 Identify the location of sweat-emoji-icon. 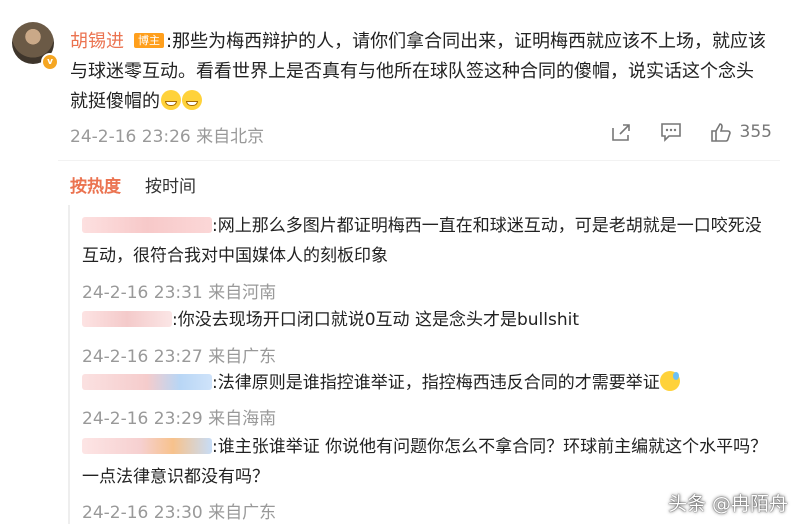
(669, 381).